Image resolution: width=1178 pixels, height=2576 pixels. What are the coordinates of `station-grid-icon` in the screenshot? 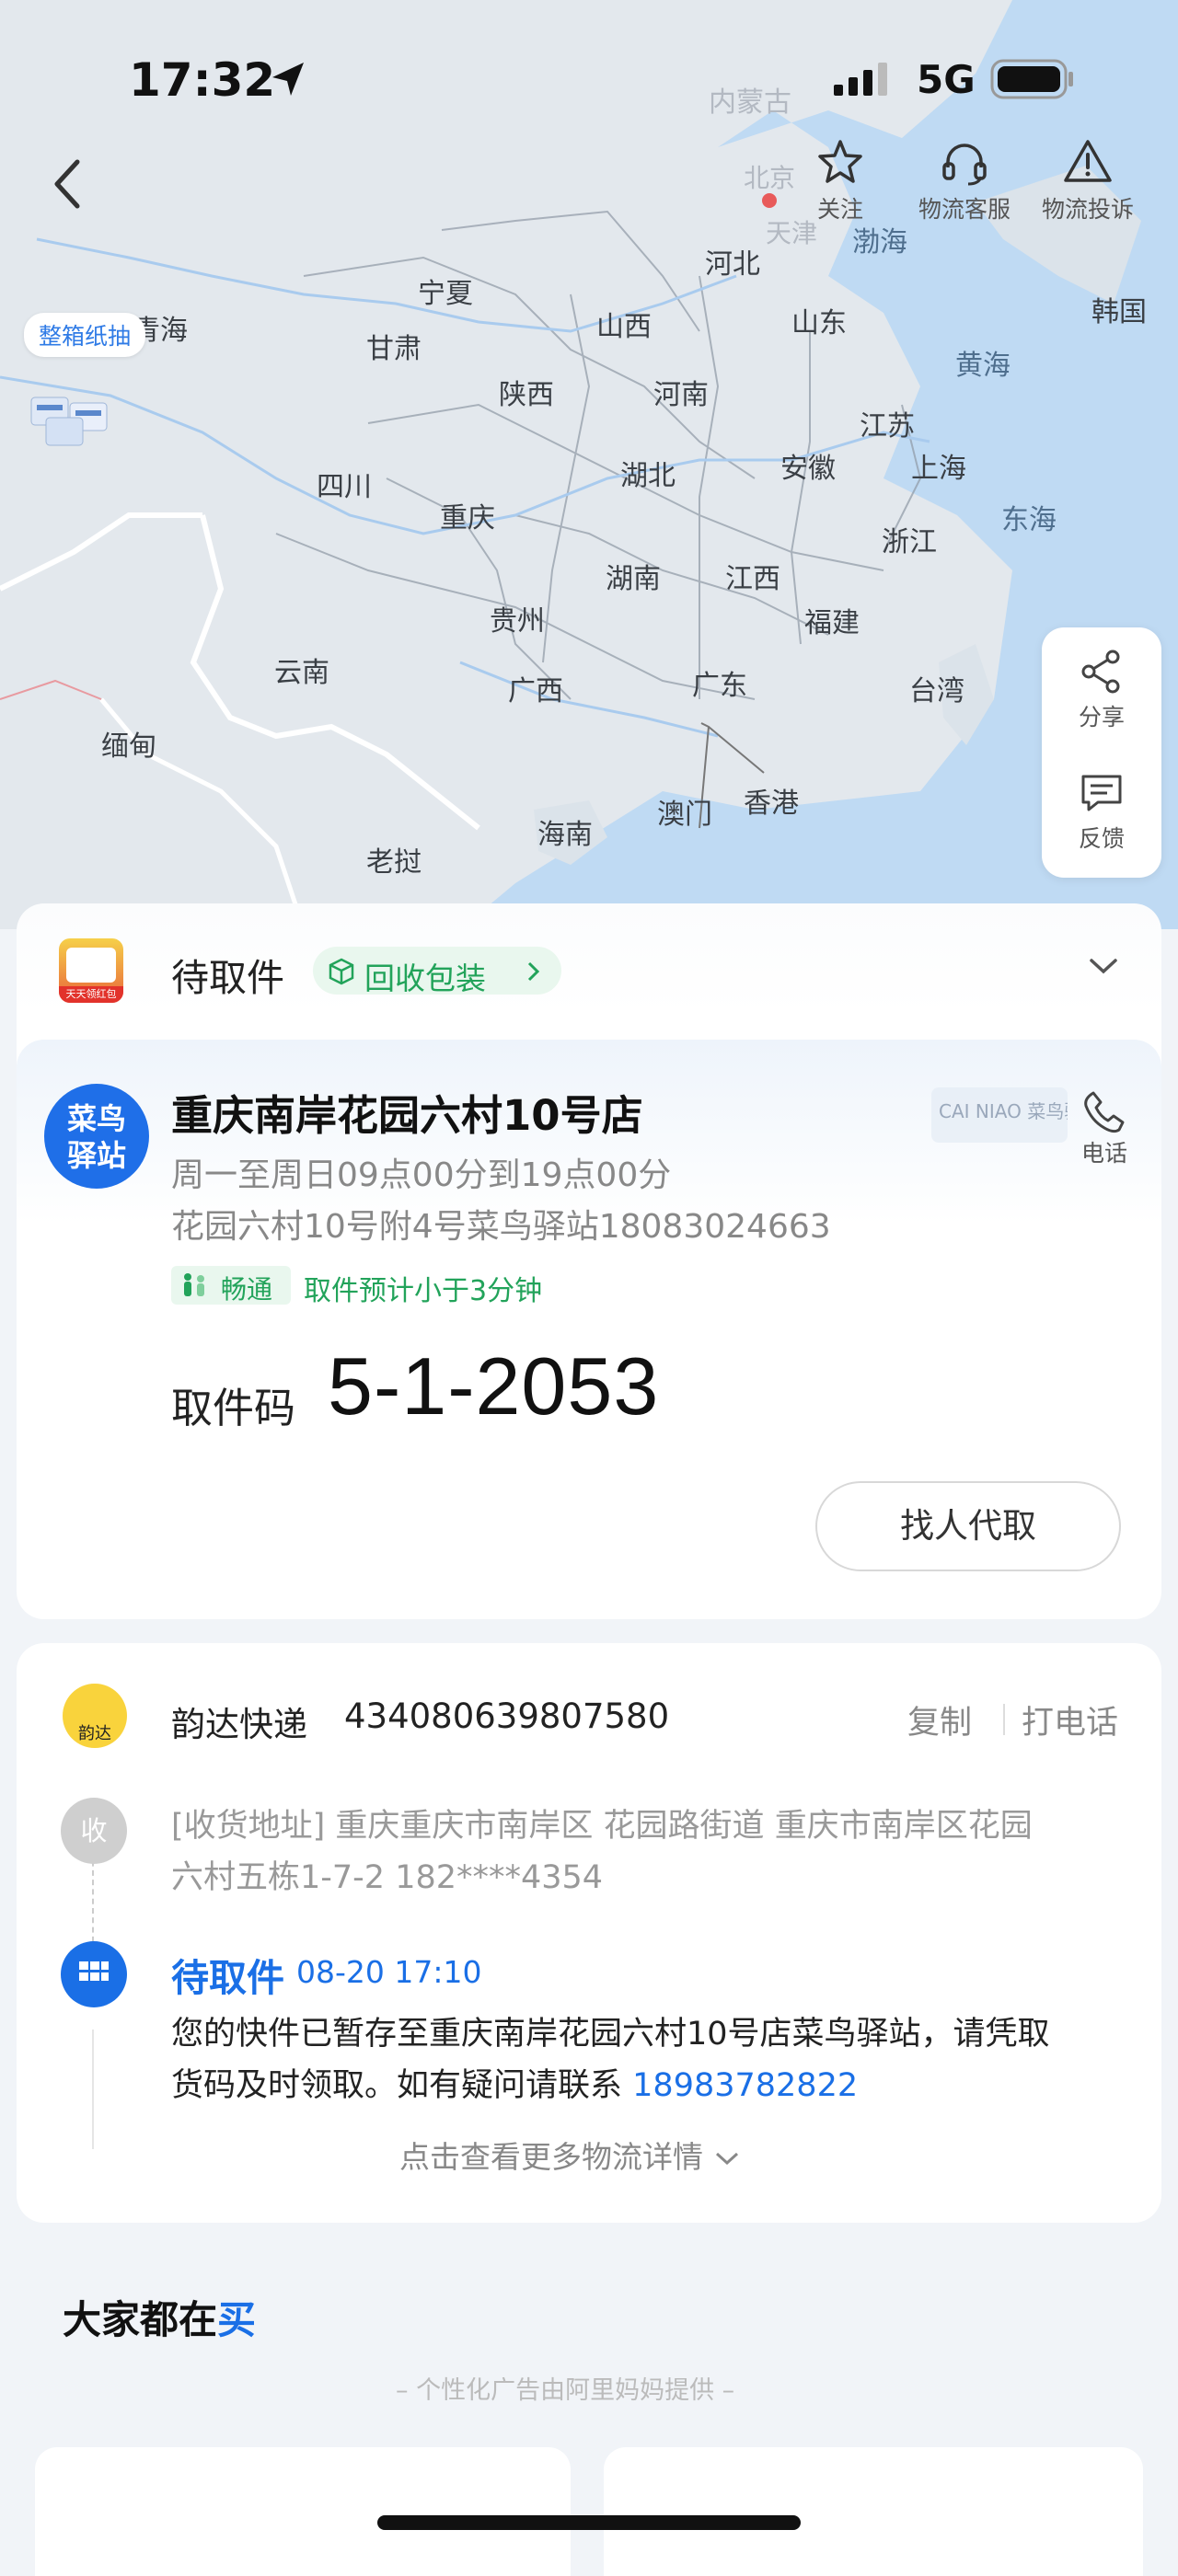 It's located at (94, 1971).